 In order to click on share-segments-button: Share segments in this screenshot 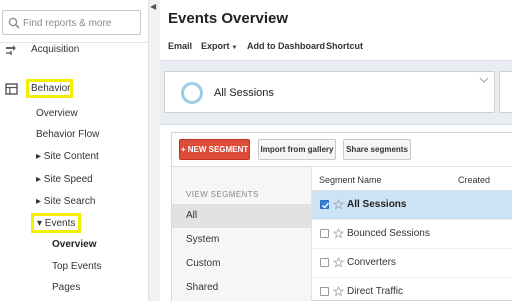, I will do `click(377, 149)`.